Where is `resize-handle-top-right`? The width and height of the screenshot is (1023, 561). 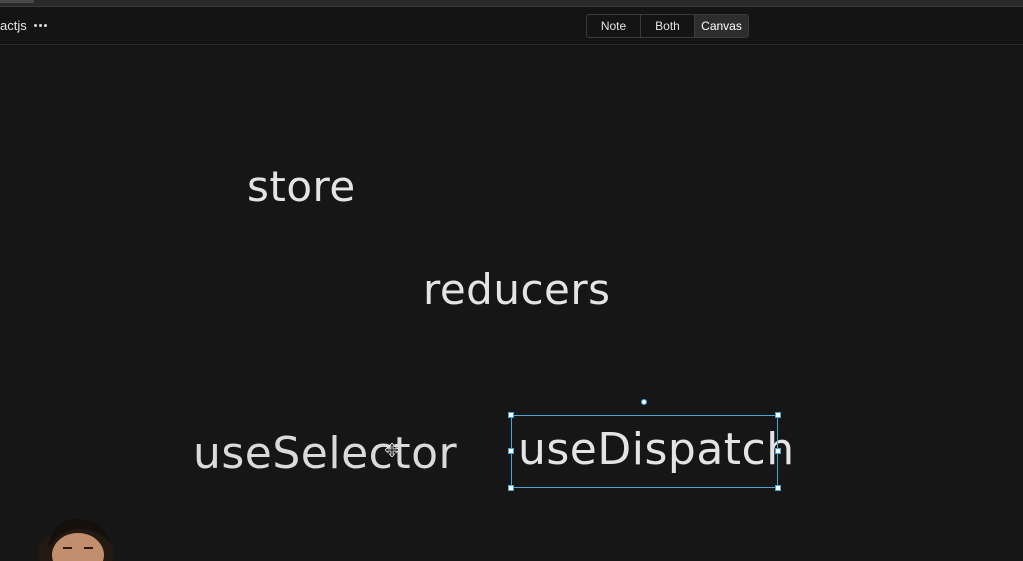 resize-handle-top-right is located at coordinates (778, 415).